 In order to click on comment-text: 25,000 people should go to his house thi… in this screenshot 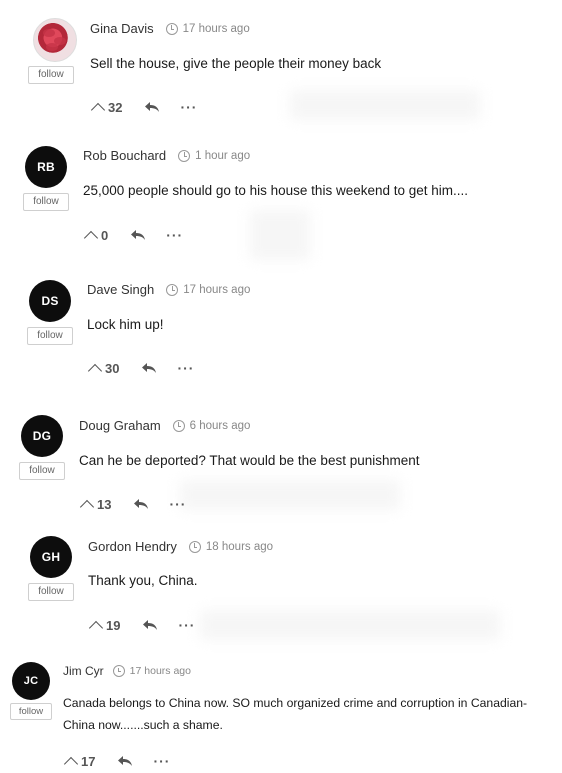, I will do `click(276, 190)`.